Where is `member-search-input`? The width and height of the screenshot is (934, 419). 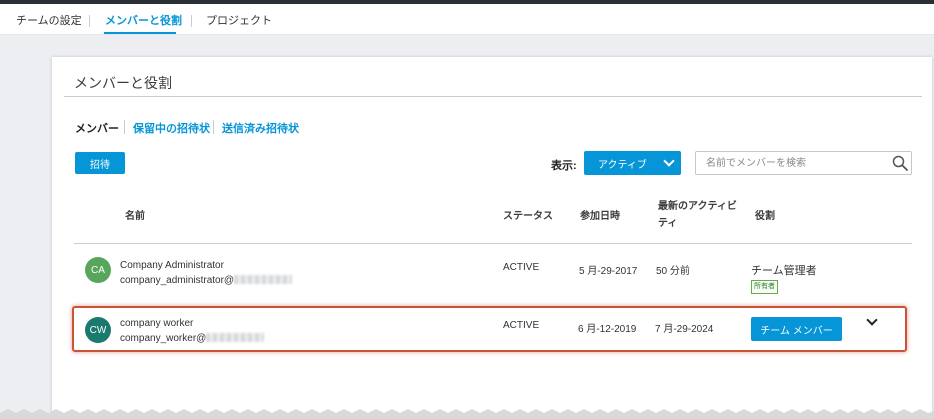
member-search-input is located at coordinates (791, 163).